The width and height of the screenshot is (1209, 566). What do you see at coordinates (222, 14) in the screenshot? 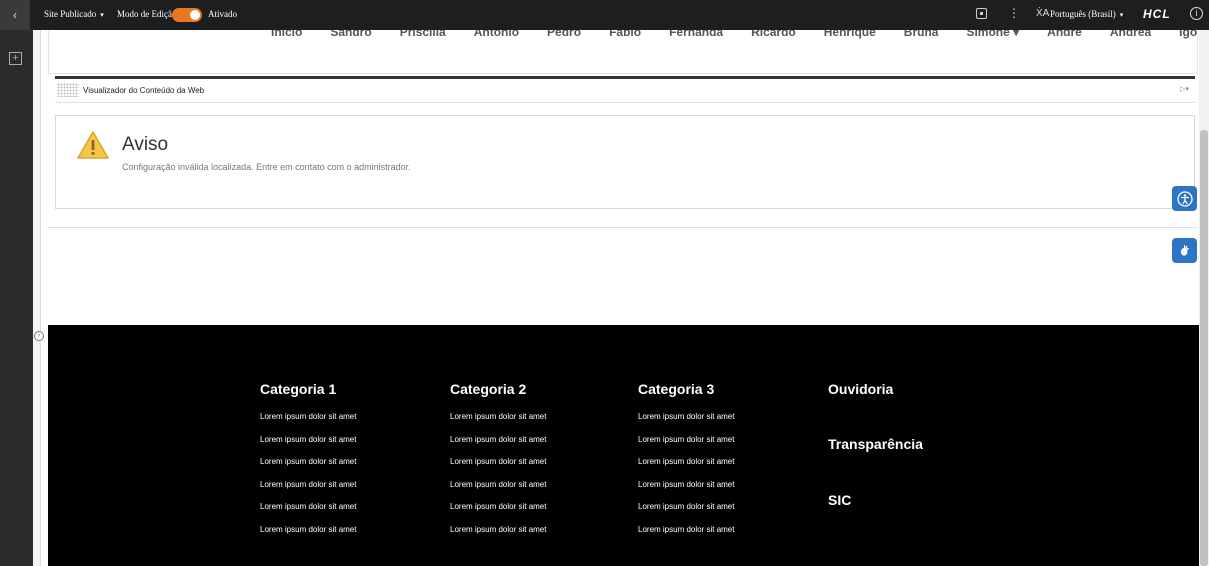
I see `edit-mode-state: Ativado` at bounding box center [222, 14].